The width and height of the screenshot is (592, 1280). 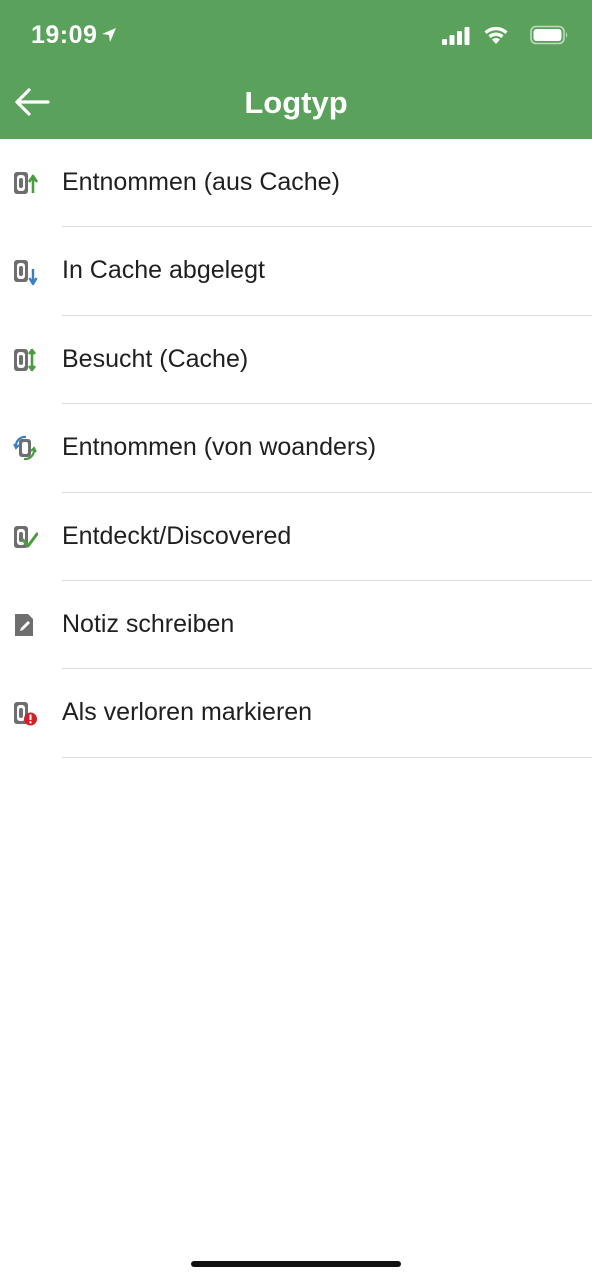 What do you see at coordinates (25, 360) in the screenshot?
I see `trackable-visited-icon` at bounding box center [25, 360].